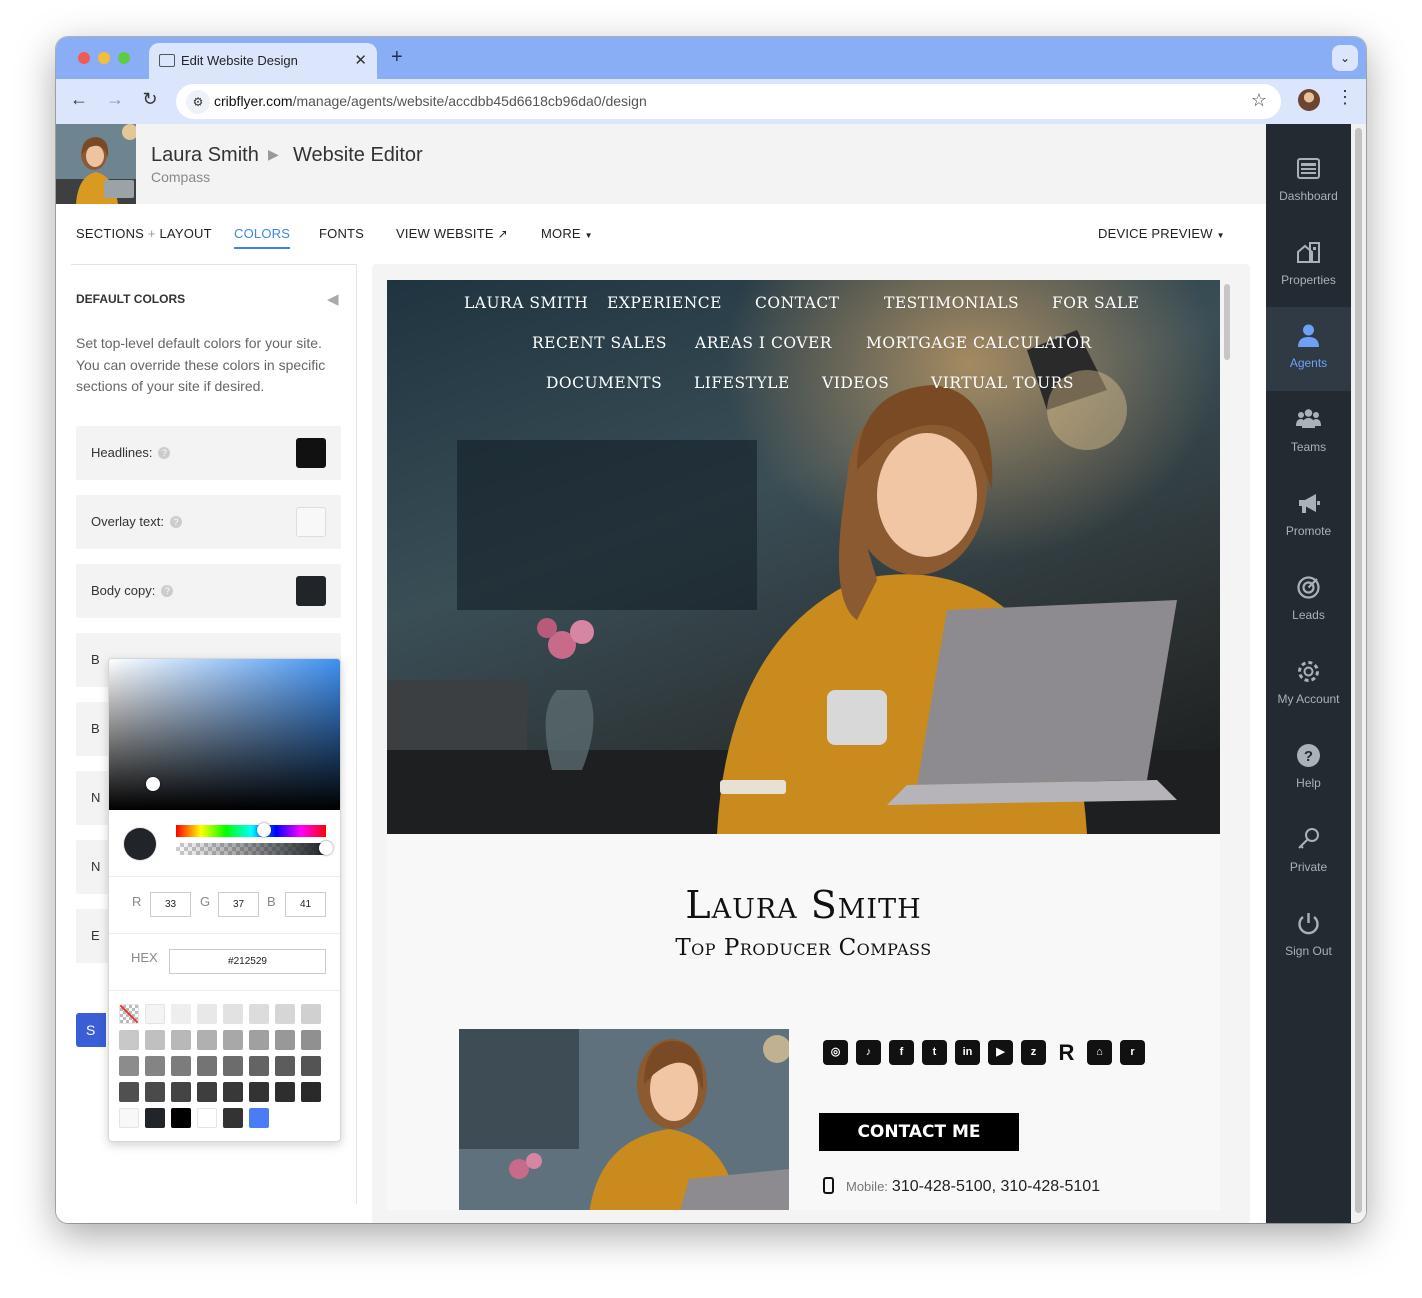  I want to click on site-nav-item: RECENT SALES, so click(599, 343).